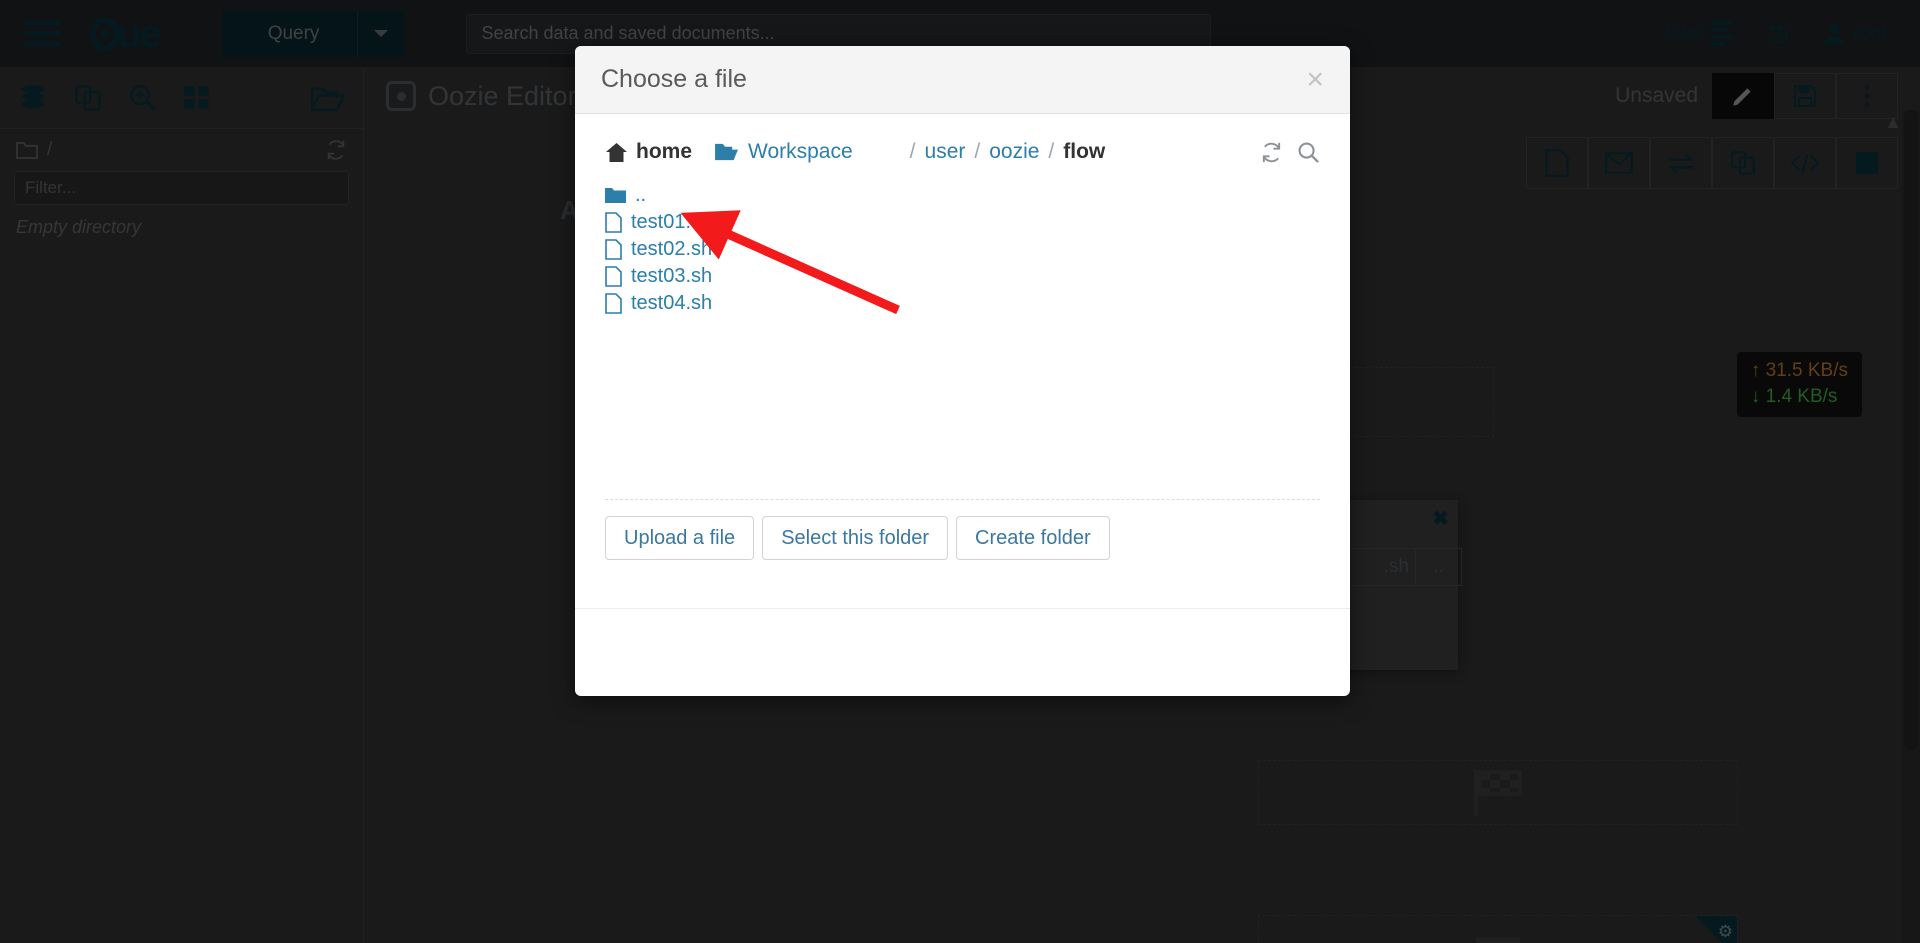 The image size is (1920, 943). Describe the element at coordinates (641, 195) in the screenshot. I see `file-name: ..` at that location.